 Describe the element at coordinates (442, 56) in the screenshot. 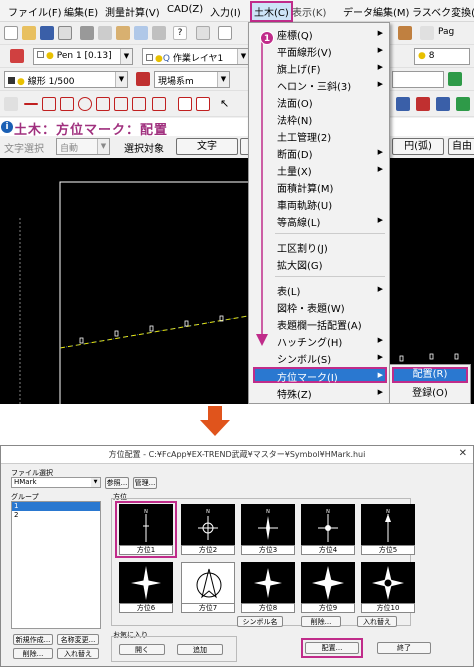

I see `size-combo: ● 8` at that location.